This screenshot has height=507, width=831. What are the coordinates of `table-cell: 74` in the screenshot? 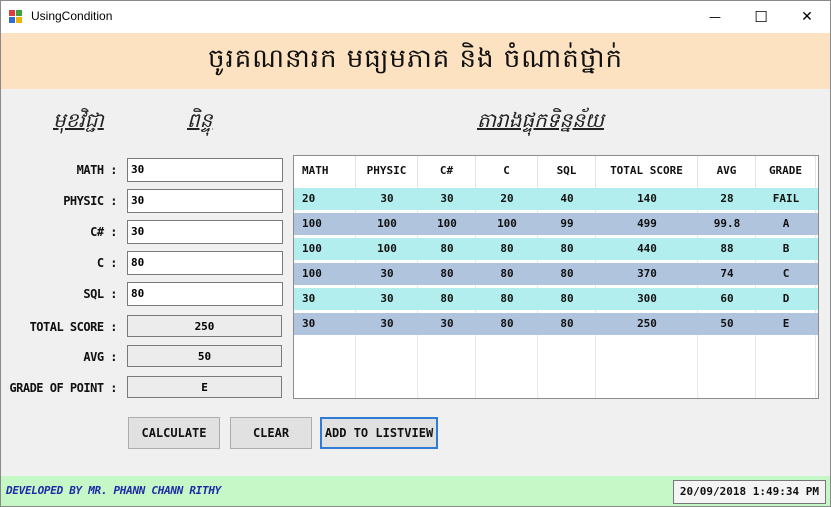 It's located at (727, 273).